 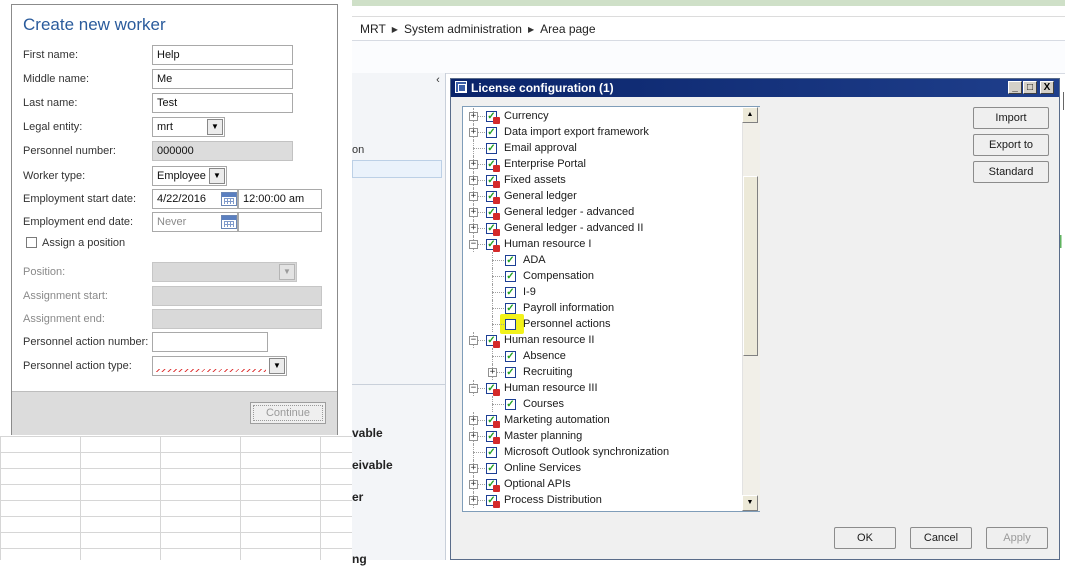 I want to click on tree-item-label: Compensation, so click(x=558, y=276).